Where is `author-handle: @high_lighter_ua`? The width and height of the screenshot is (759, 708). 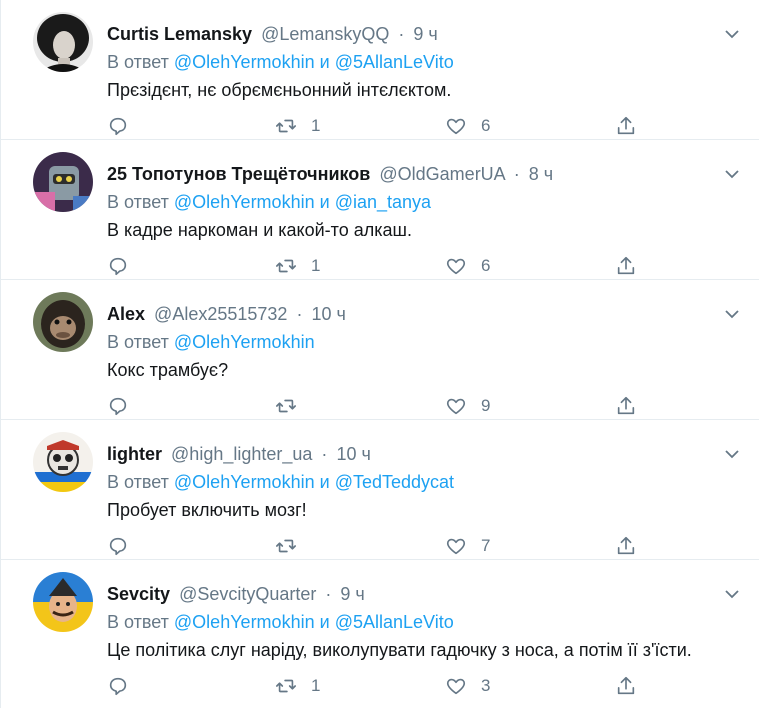
author-handle: @high_lighter_ua is located at coordinates (241, 454).